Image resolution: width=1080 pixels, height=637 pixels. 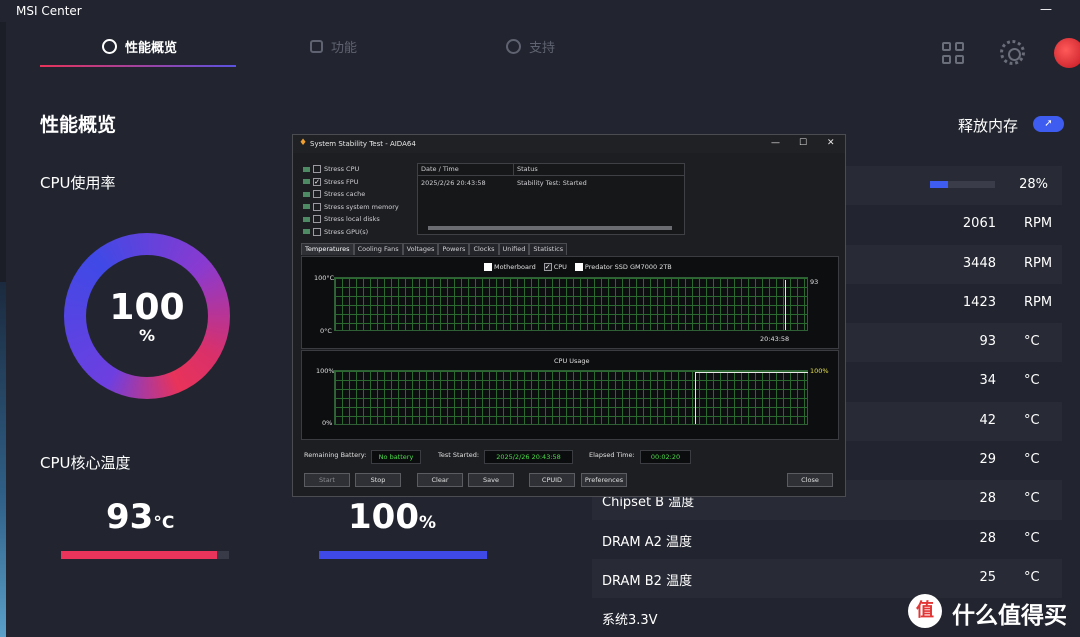 What do you see at coordinates (665, 457) in the screenshot?
I see `elapsed-value: 00:02:20` at bounding box center [665, 457].